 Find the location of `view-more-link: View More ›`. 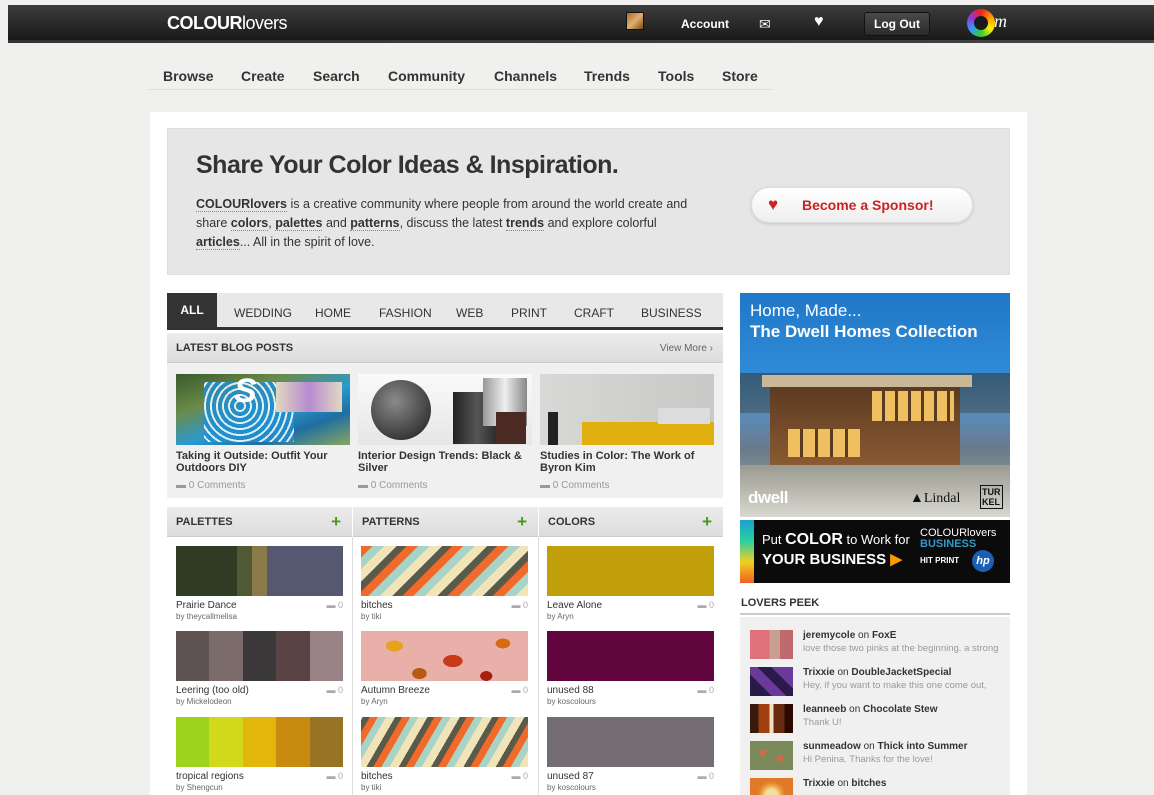

view-more-link: View More › is located at coordinates (686, 348).